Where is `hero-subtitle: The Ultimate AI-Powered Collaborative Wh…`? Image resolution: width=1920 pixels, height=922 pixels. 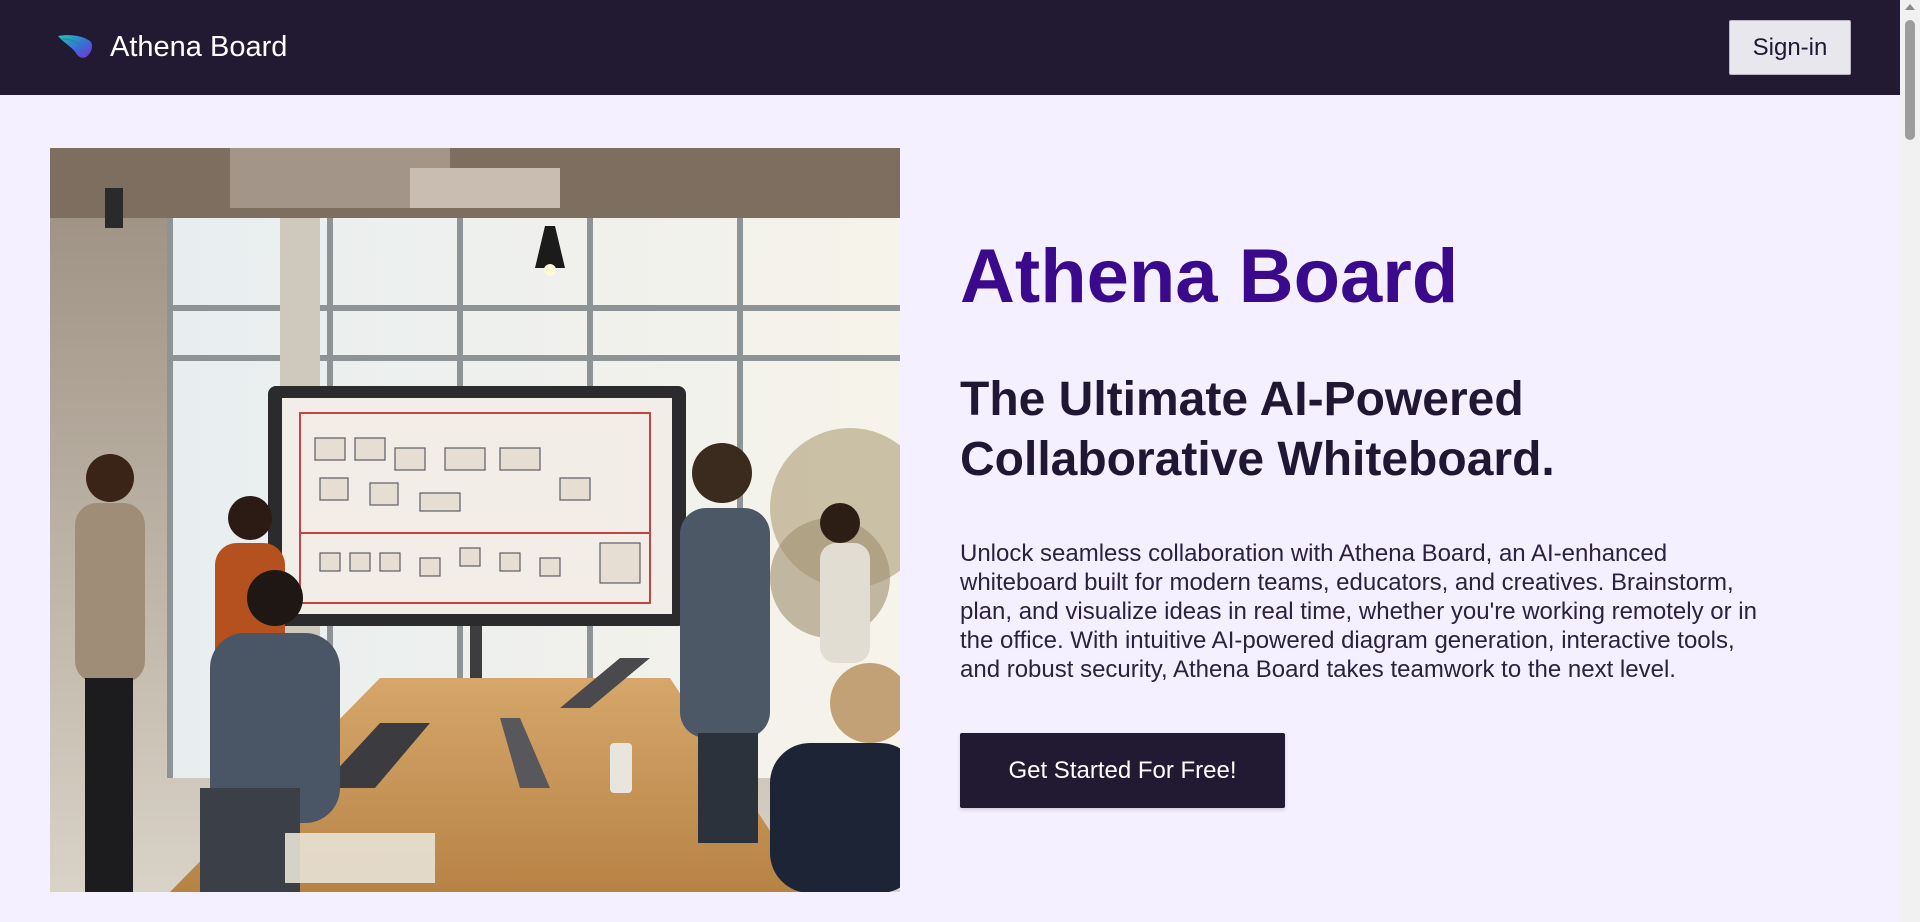 hero-subtitle: The Ultimate AI-Powered Collaborative Wh… is located at coordinates (1257, 429).